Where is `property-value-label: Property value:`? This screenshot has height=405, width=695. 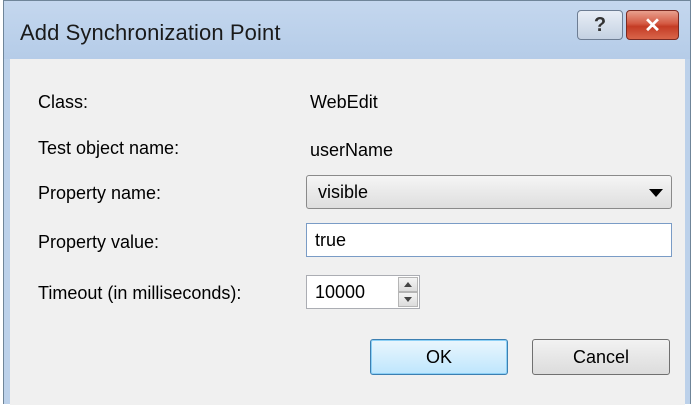 property-value-label: Property value: is located at coordinates (99, 242).